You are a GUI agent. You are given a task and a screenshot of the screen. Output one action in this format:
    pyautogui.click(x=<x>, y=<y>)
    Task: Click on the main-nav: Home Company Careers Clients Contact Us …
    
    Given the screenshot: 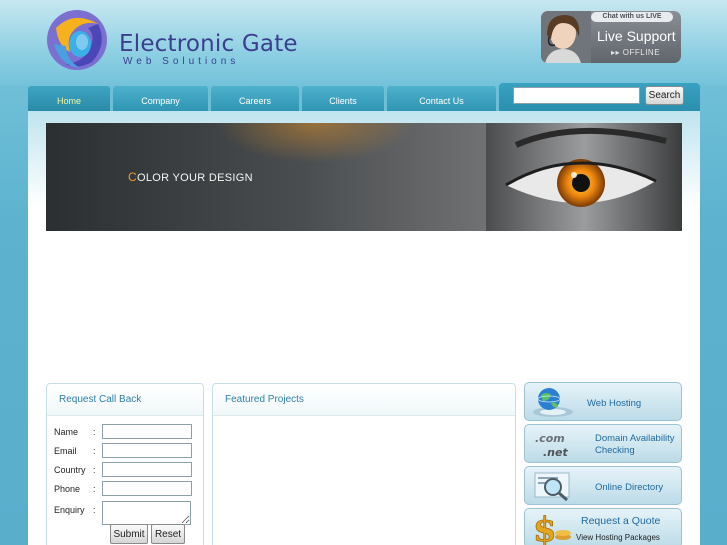 What is the action you would take?
    pyautogui.click(x=364, y=97)
    